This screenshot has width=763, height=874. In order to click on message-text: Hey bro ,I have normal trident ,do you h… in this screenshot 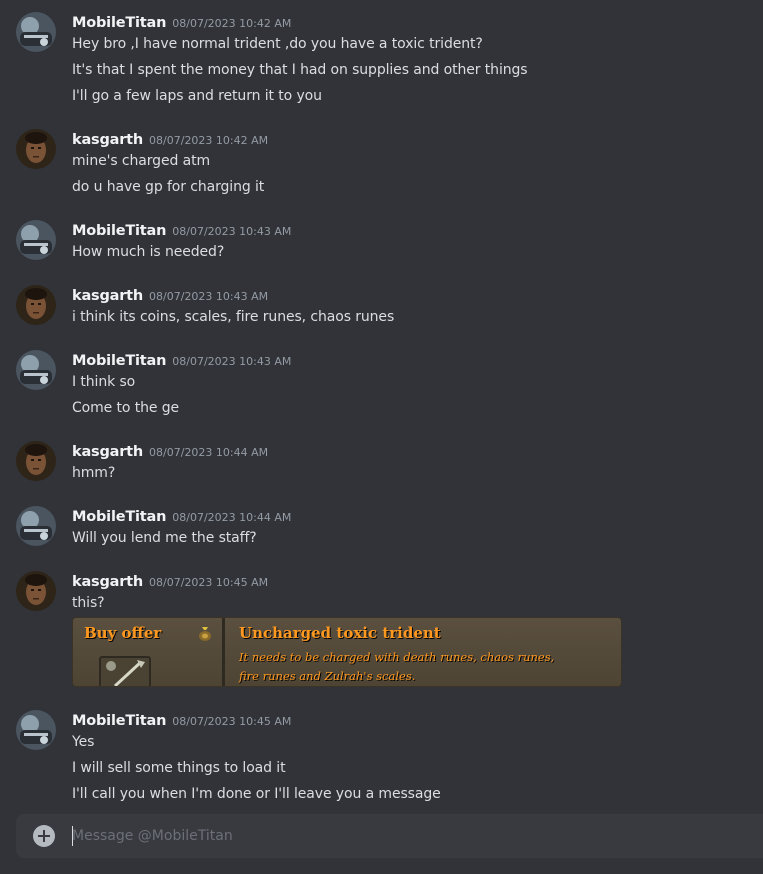, I will do `click(277, 44)`.